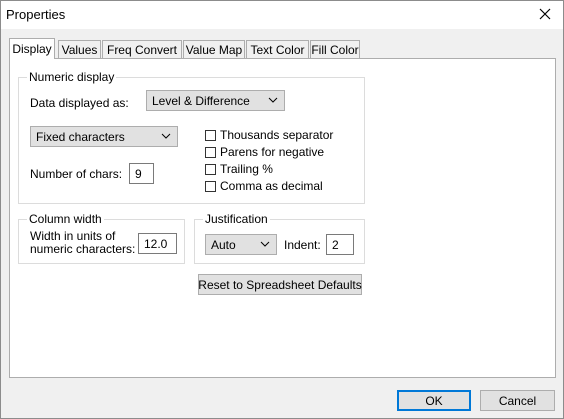 The image size is (564, 419). Describe the element at coordinates (65, 219) in the screenshot. I see `column-width-label: Column width` at that location.